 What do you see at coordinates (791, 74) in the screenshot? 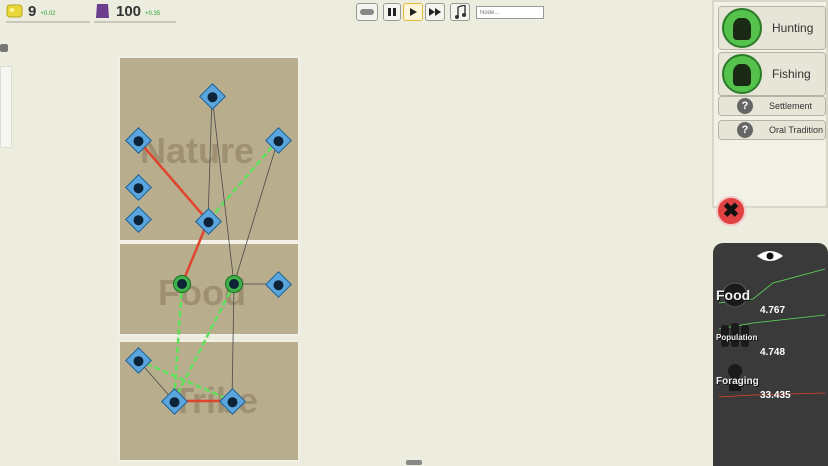
I see `tech-fishing-label: Fishing` at bounding box center [791, 74].